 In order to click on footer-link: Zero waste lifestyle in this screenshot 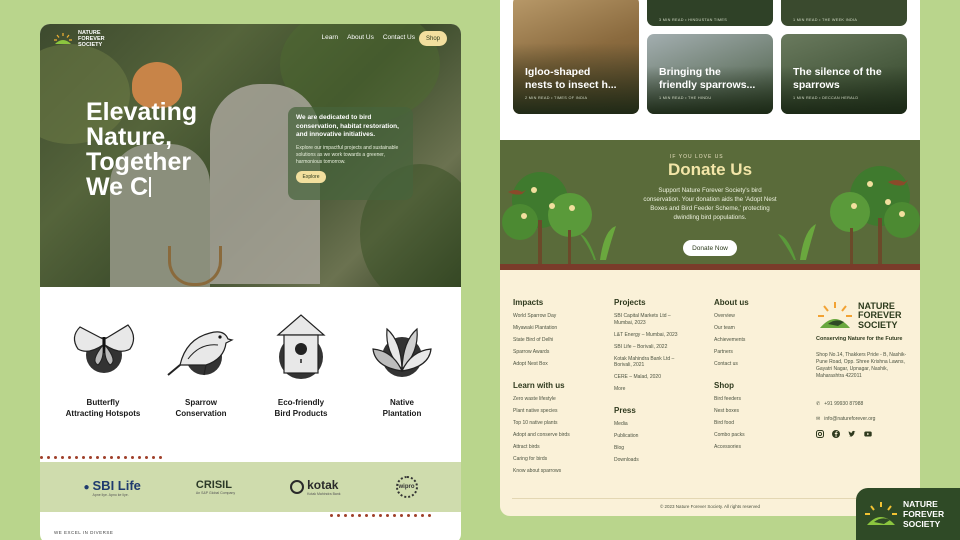, I will do `click(558, 399)`.